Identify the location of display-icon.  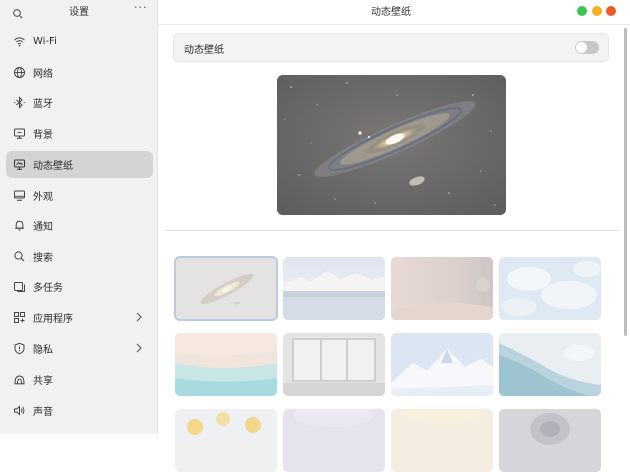
(19, 195).